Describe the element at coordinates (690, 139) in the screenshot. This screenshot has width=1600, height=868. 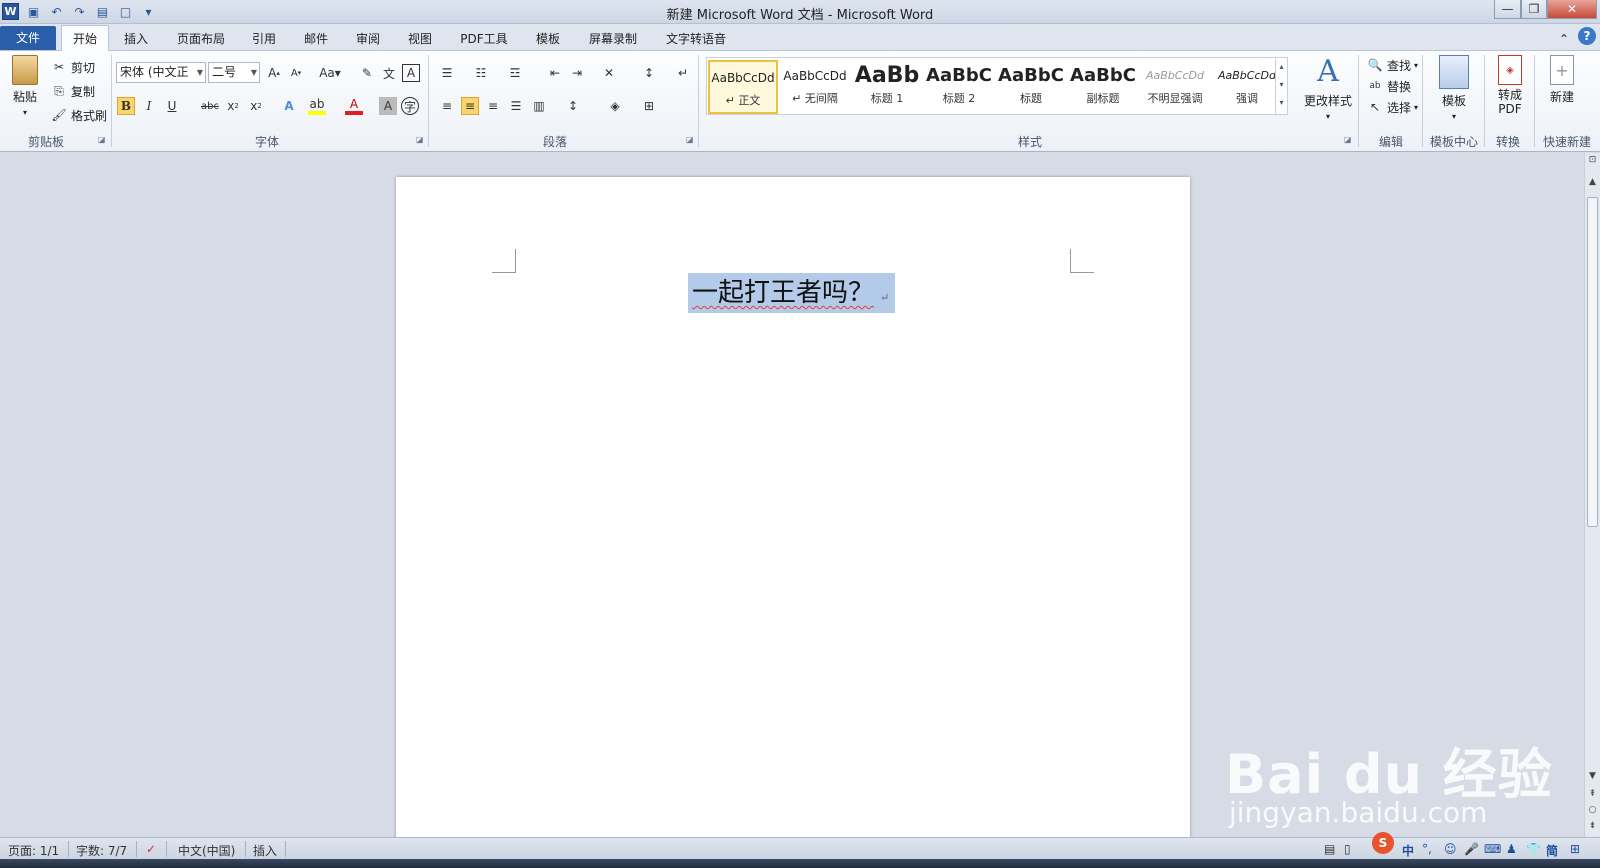
I see `paragraph-launcher-icon: ◪` at that location.